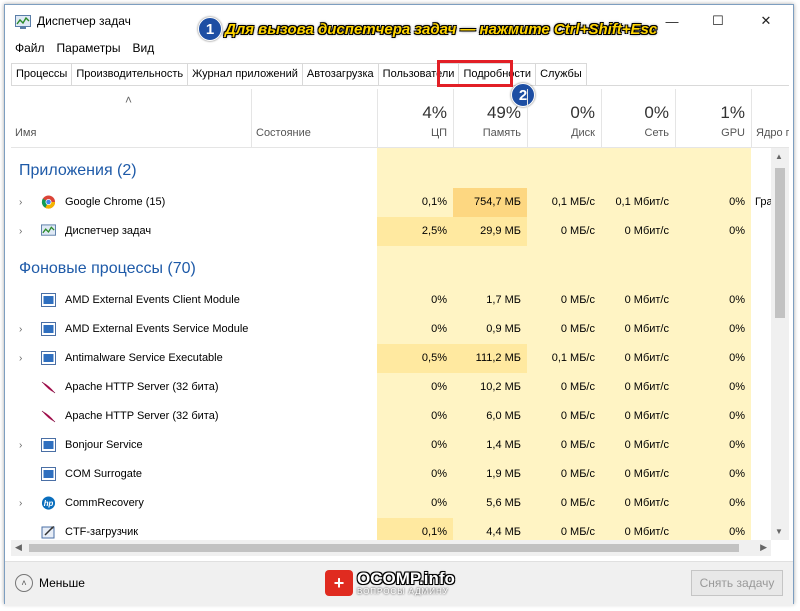  I want to click on window-title: Диспетчер задач, so click(84, 21).